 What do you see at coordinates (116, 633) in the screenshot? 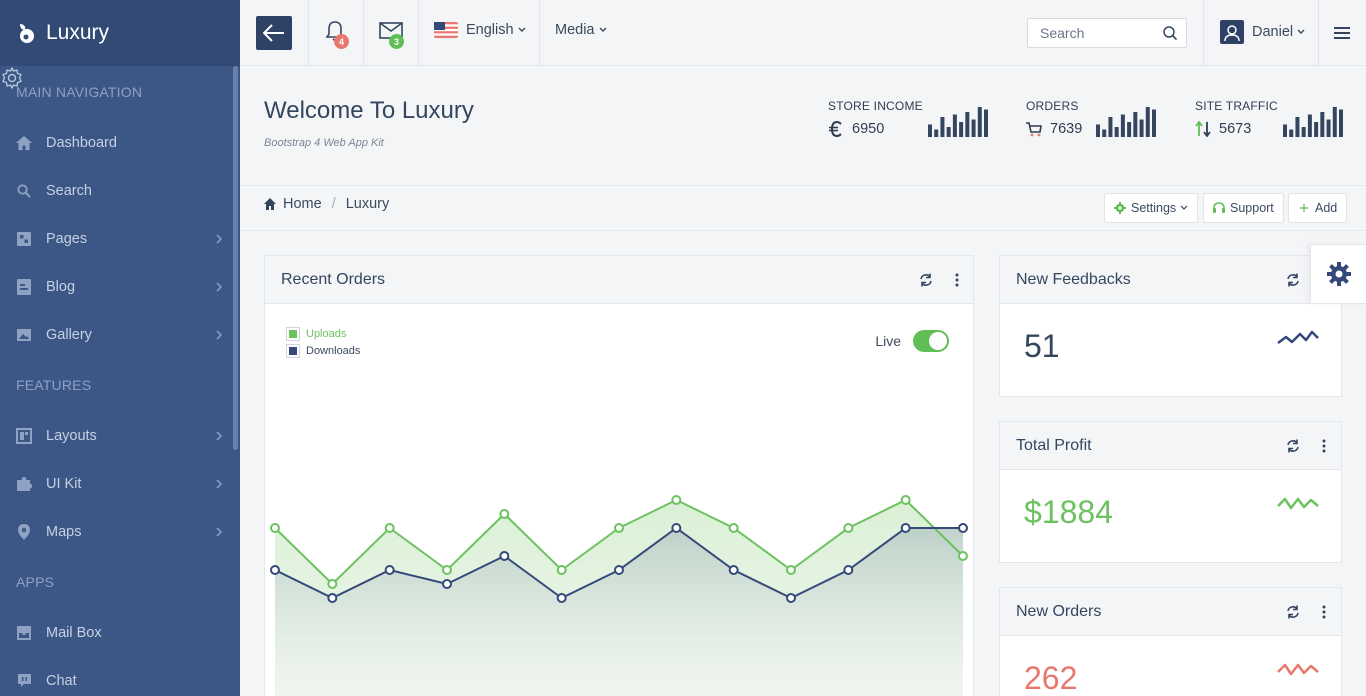
I see `sidebar-item-mail-box: Mail Box` at bounding box center [116, 633].